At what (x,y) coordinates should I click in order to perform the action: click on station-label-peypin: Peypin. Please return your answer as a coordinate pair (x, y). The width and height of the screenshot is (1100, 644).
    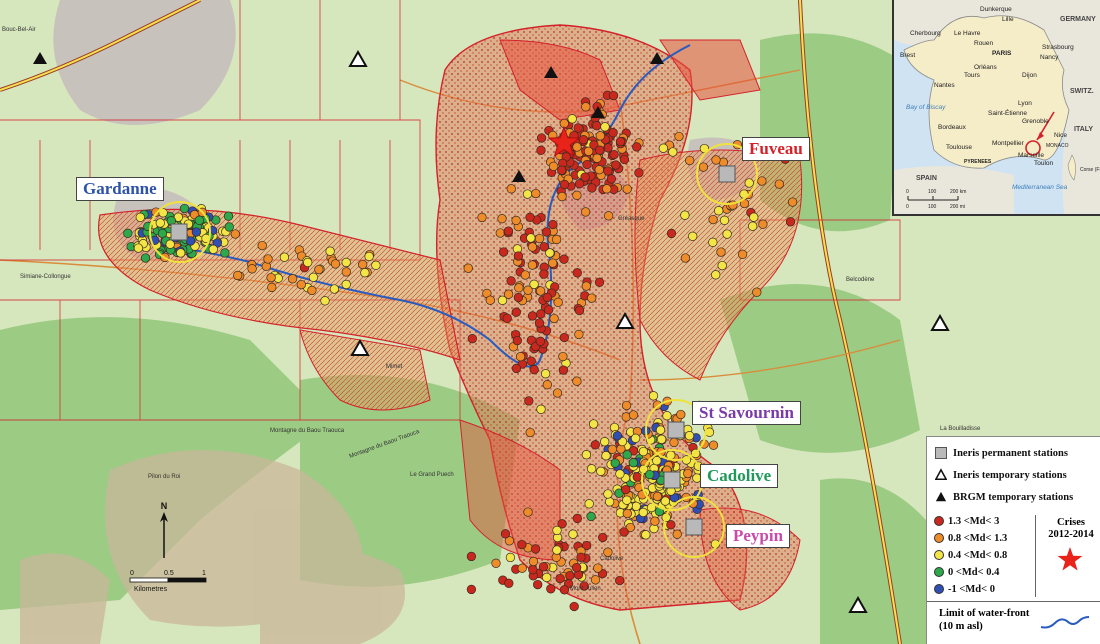
    Looking at the image, I should click on (758, 536).